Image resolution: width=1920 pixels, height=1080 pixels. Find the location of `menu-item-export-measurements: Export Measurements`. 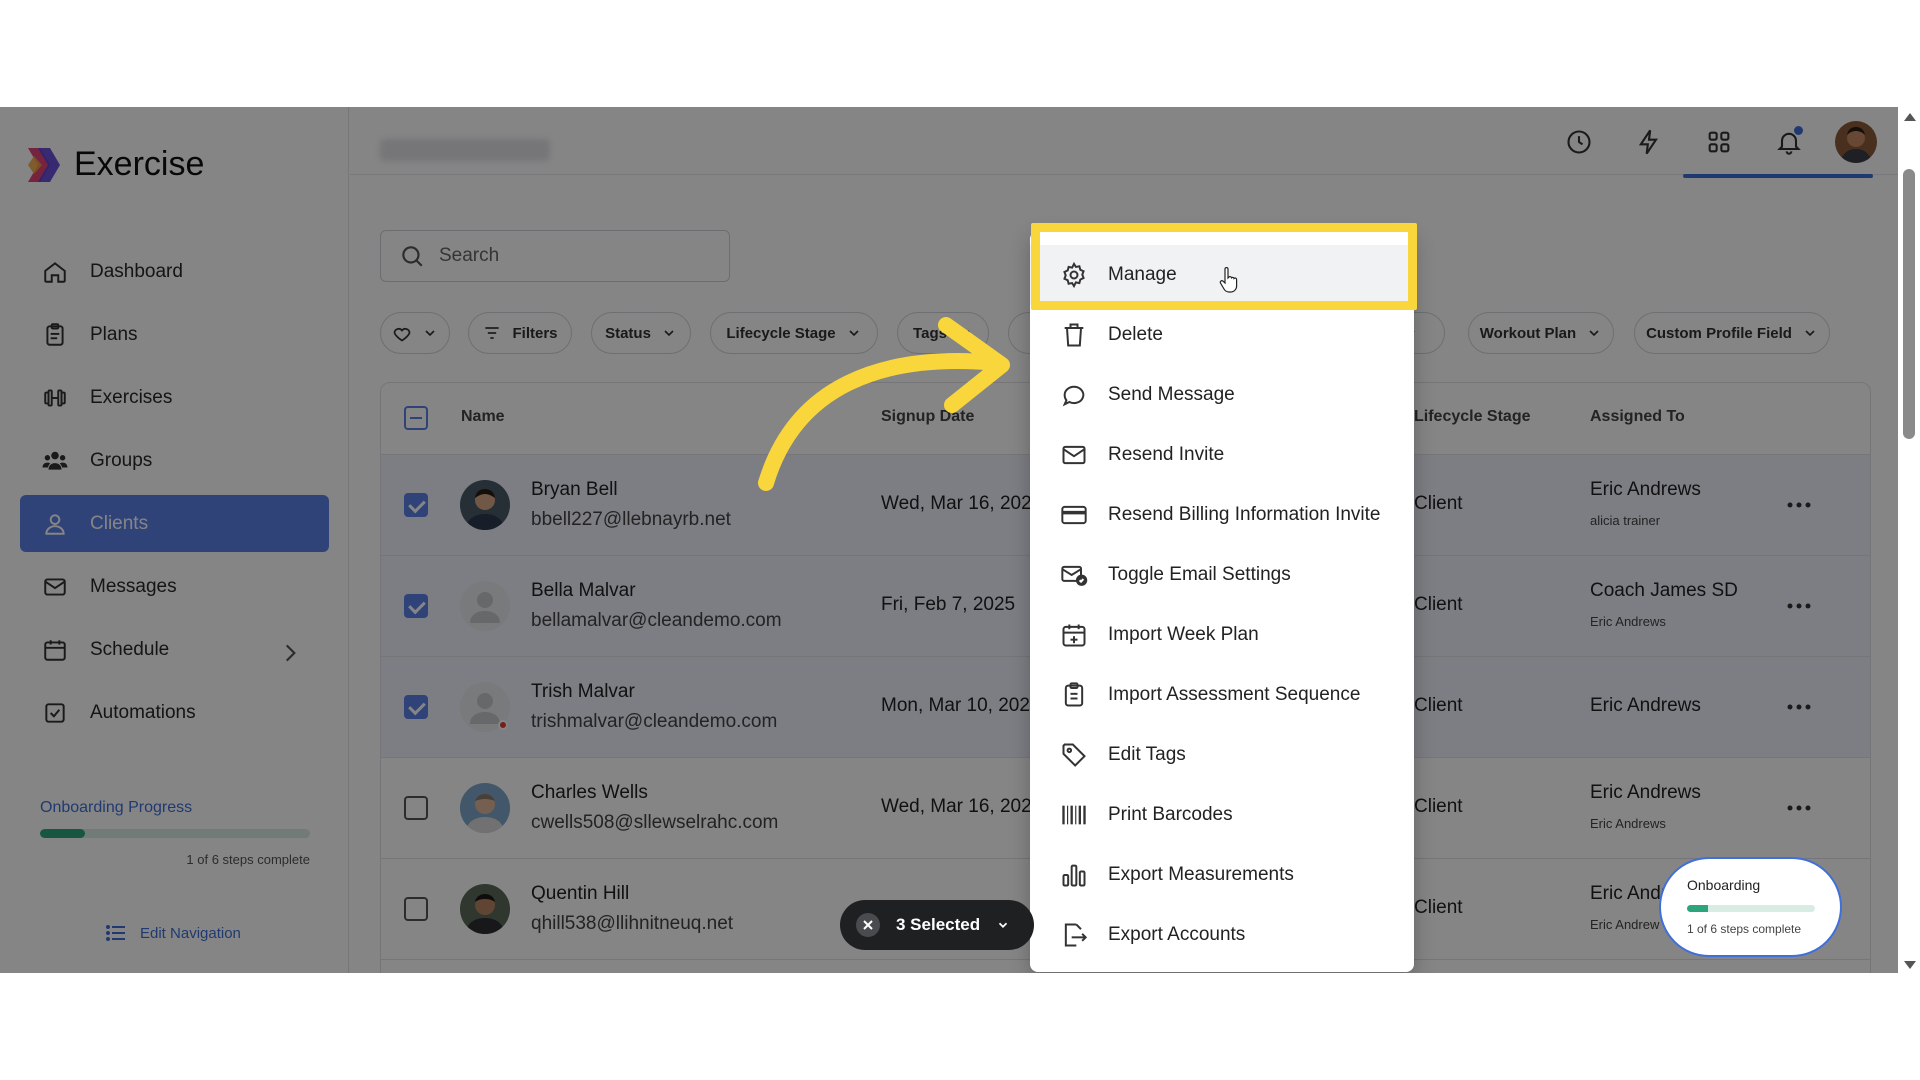

menu-item-export-measurements: Export Measurements is located at coordinates (1222, 875).